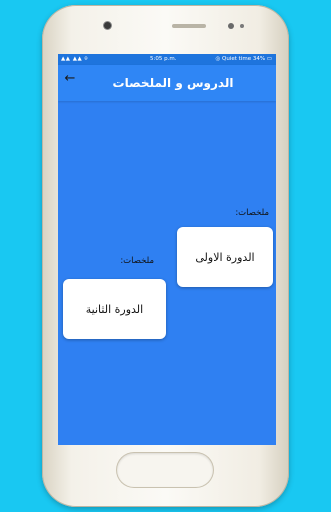 The height and width of the screenshot is (512, 331). Describe the element at coordinates (137, 261) in the screenshot. I see `summaries-label-2: ملخصات:` at that location.